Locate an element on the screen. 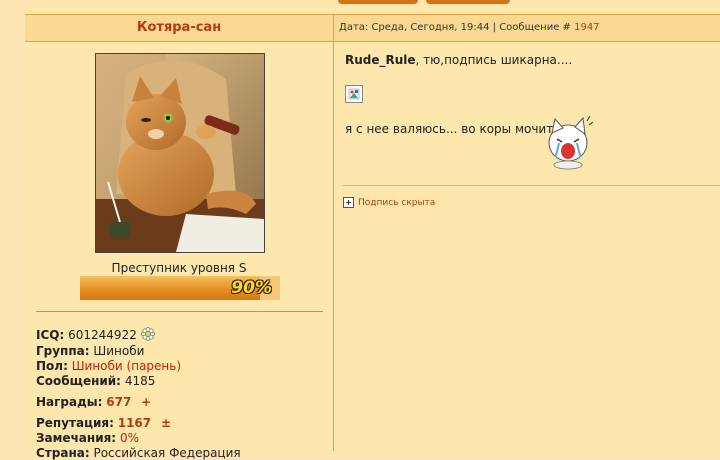 This screenshot has height=460, width=720. page-left-stripe is located at coordinates (12, 225).